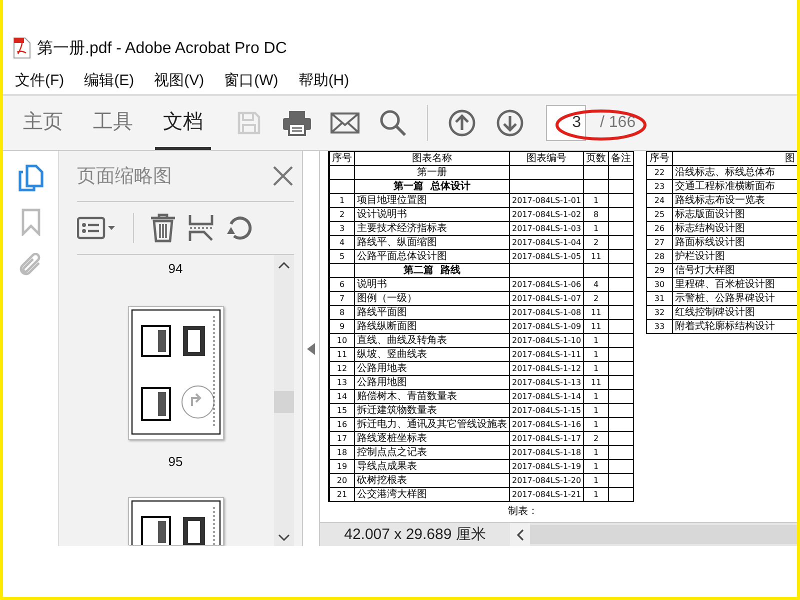  I want to click on table-cell: 30, so click(659, 285).